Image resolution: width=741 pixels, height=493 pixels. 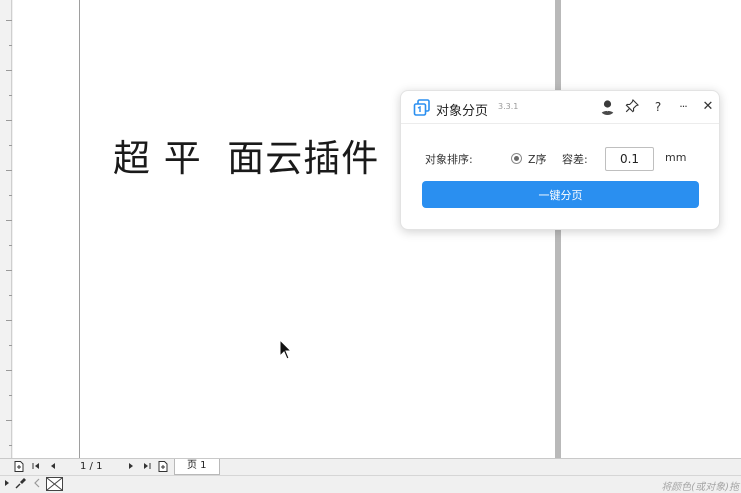 What do you see at coordinates (632, 107) in the screenshot?
I see `pin-icon` at bounding box center [632, 107].